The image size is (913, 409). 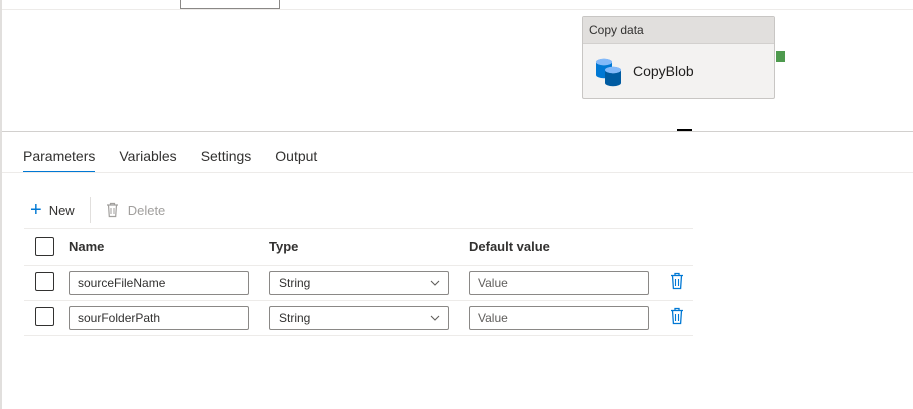 I want to click on panel-divider, so click(x=457, y=131).